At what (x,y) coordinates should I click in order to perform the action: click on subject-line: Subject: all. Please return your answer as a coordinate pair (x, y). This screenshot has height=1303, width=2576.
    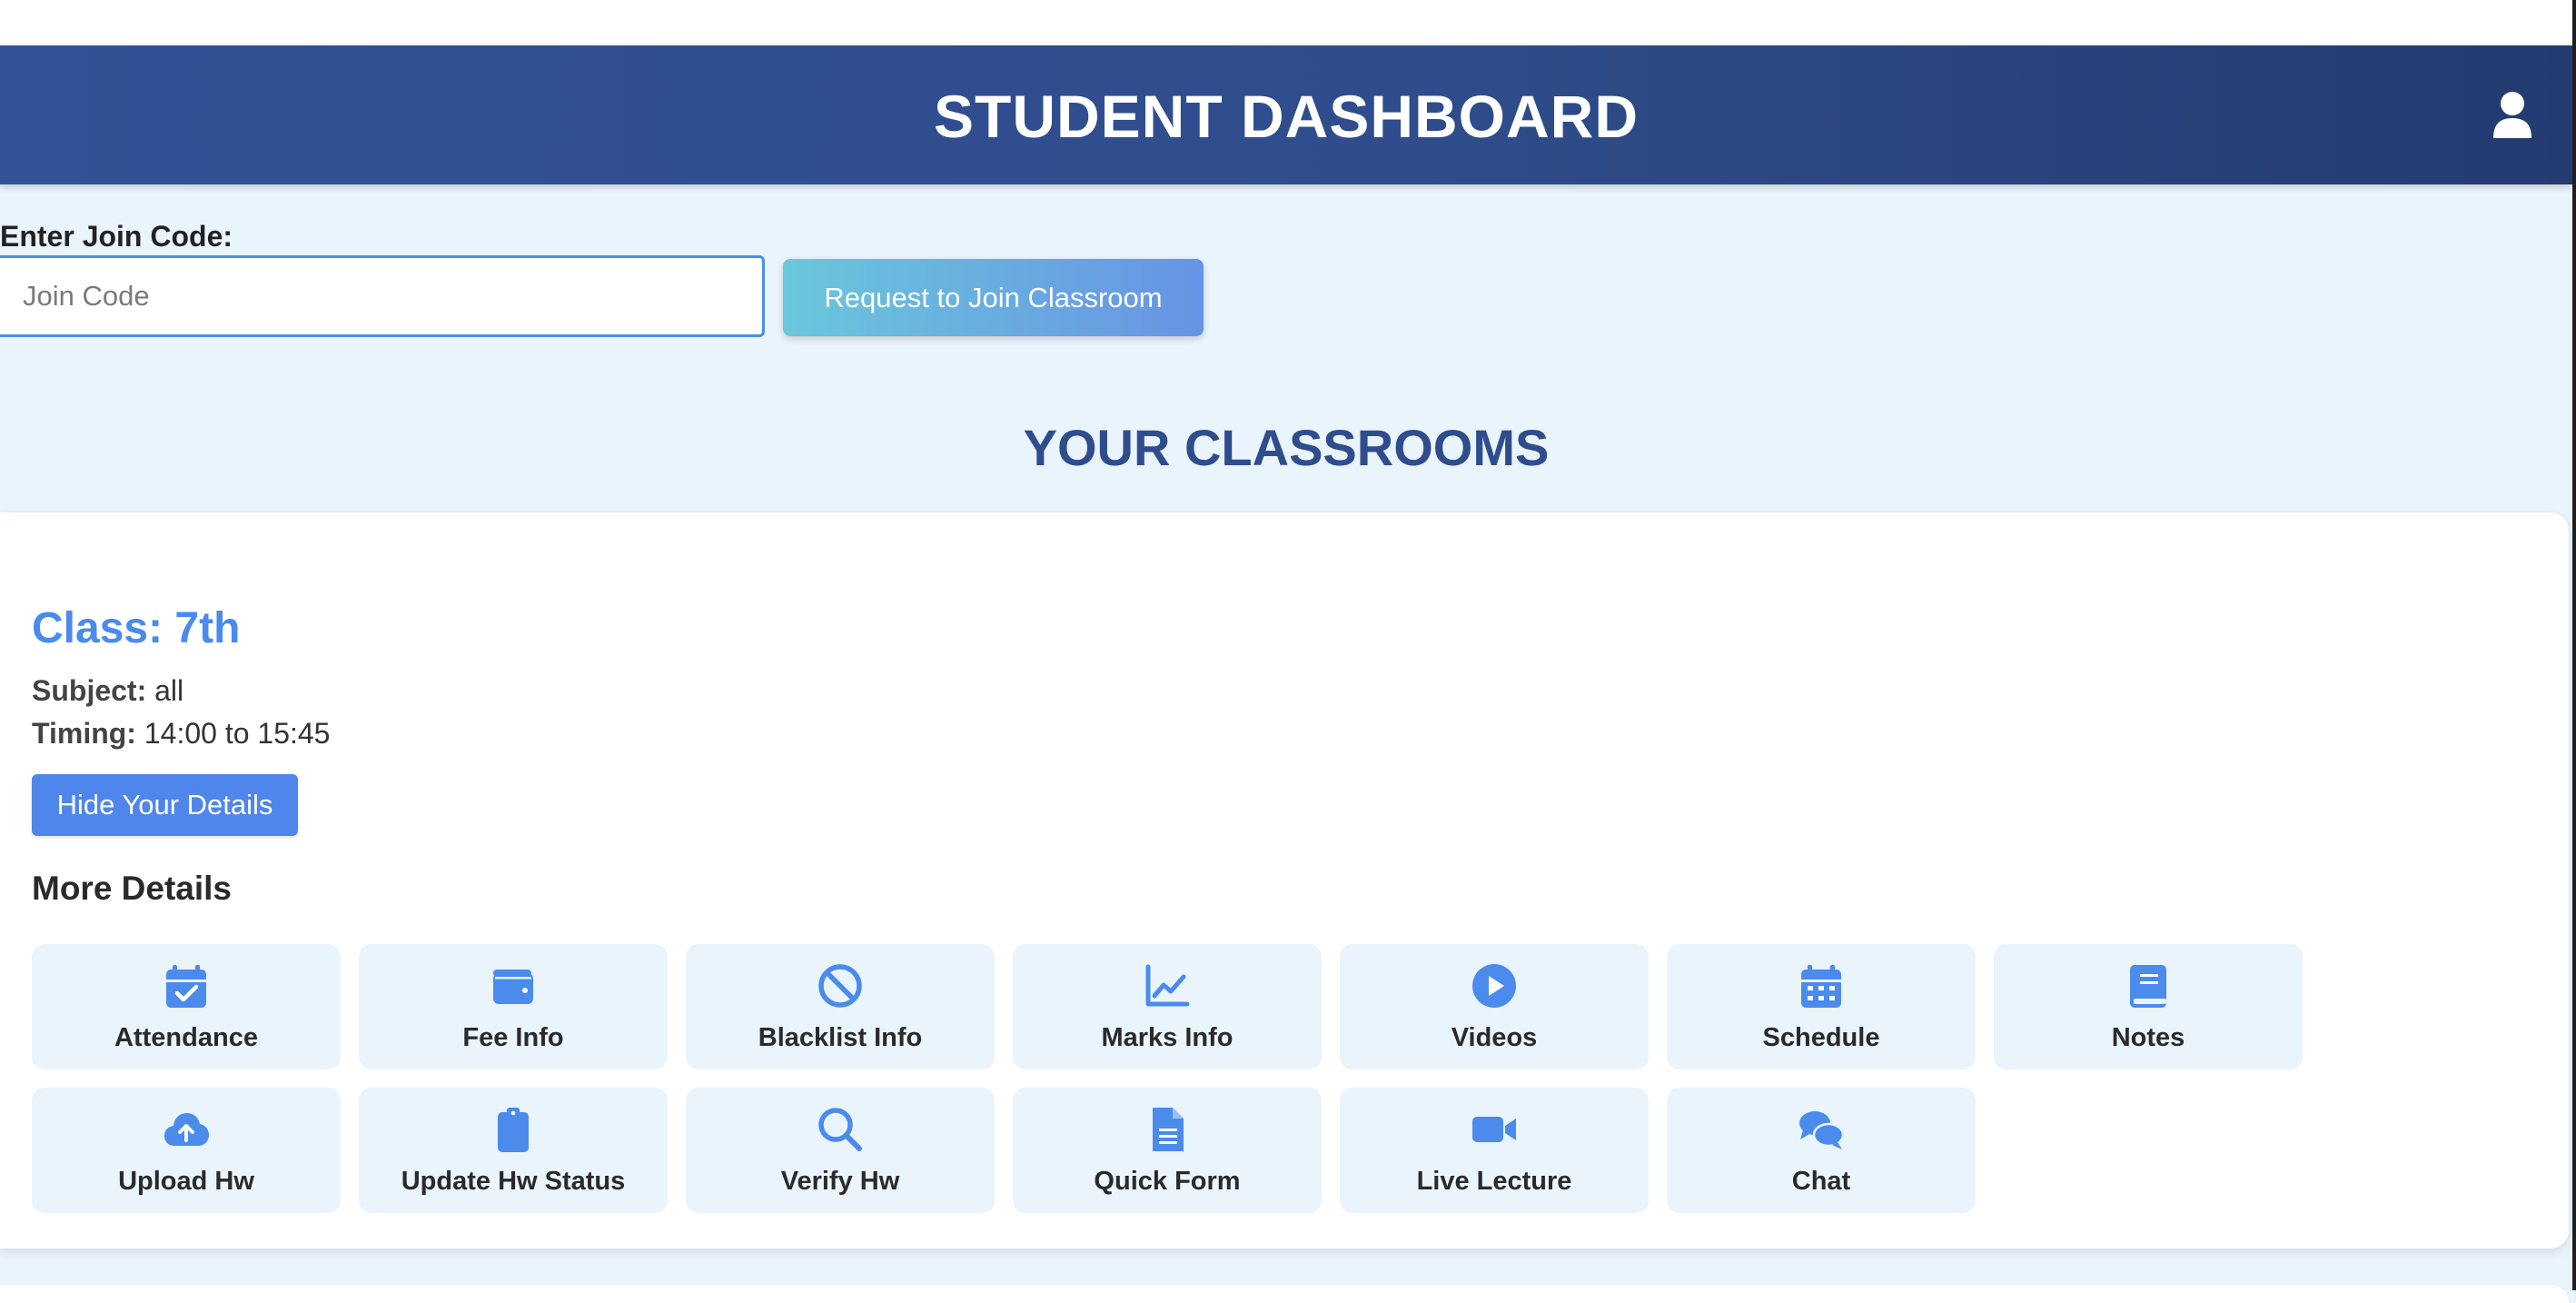
    Looking at the image, I should click on (107, 691).